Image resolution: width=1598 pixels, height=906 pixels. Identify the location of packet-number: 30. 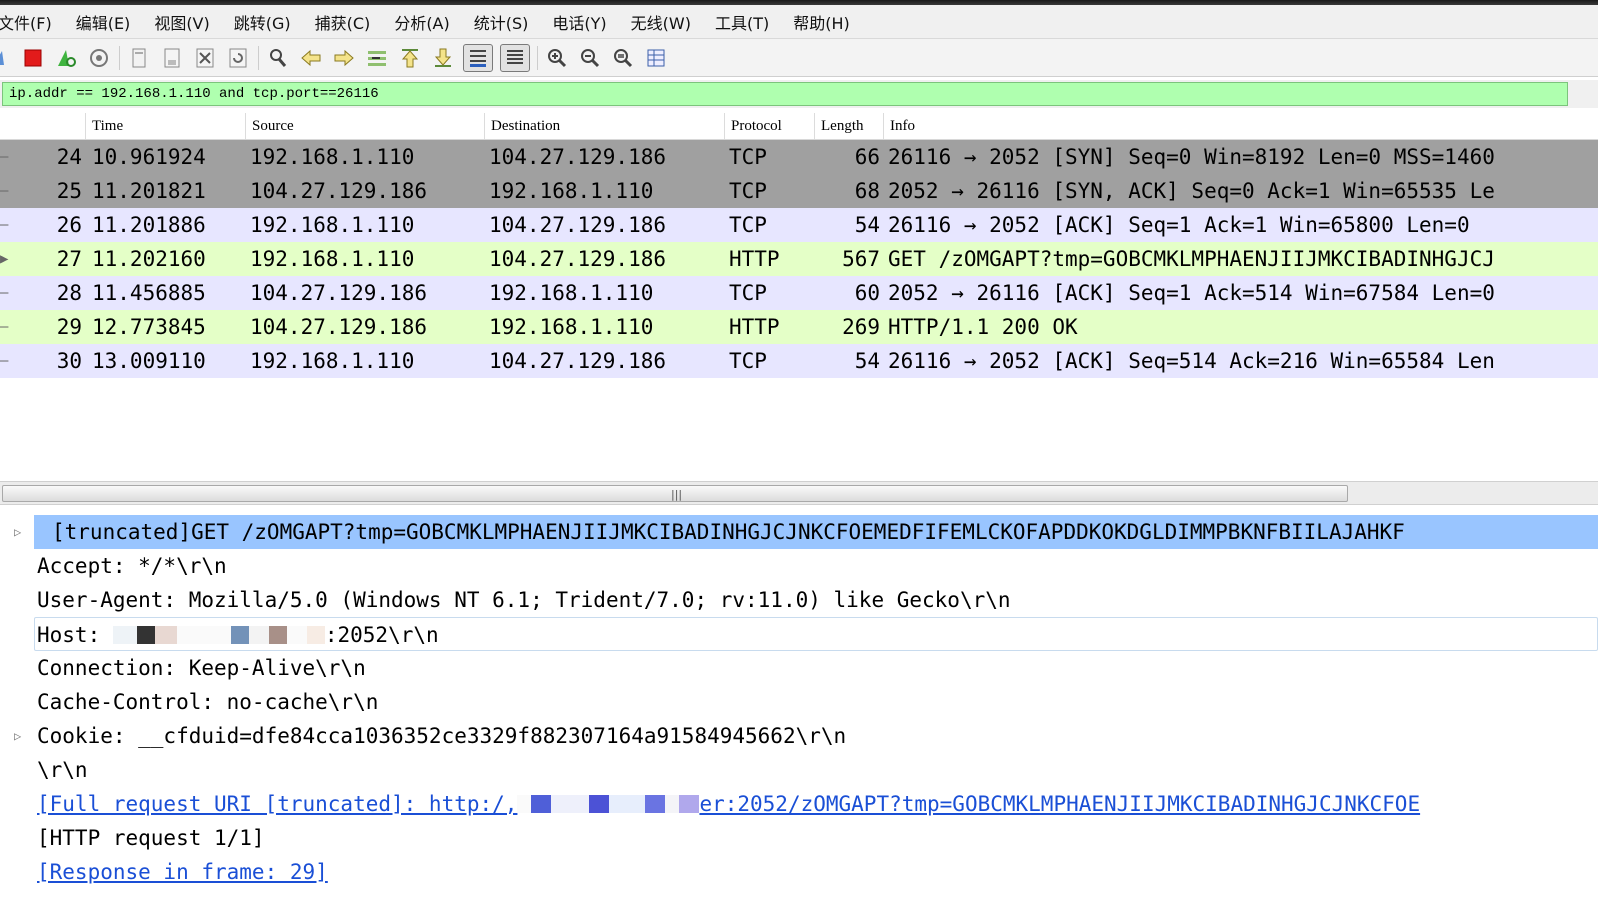
(69, 361).